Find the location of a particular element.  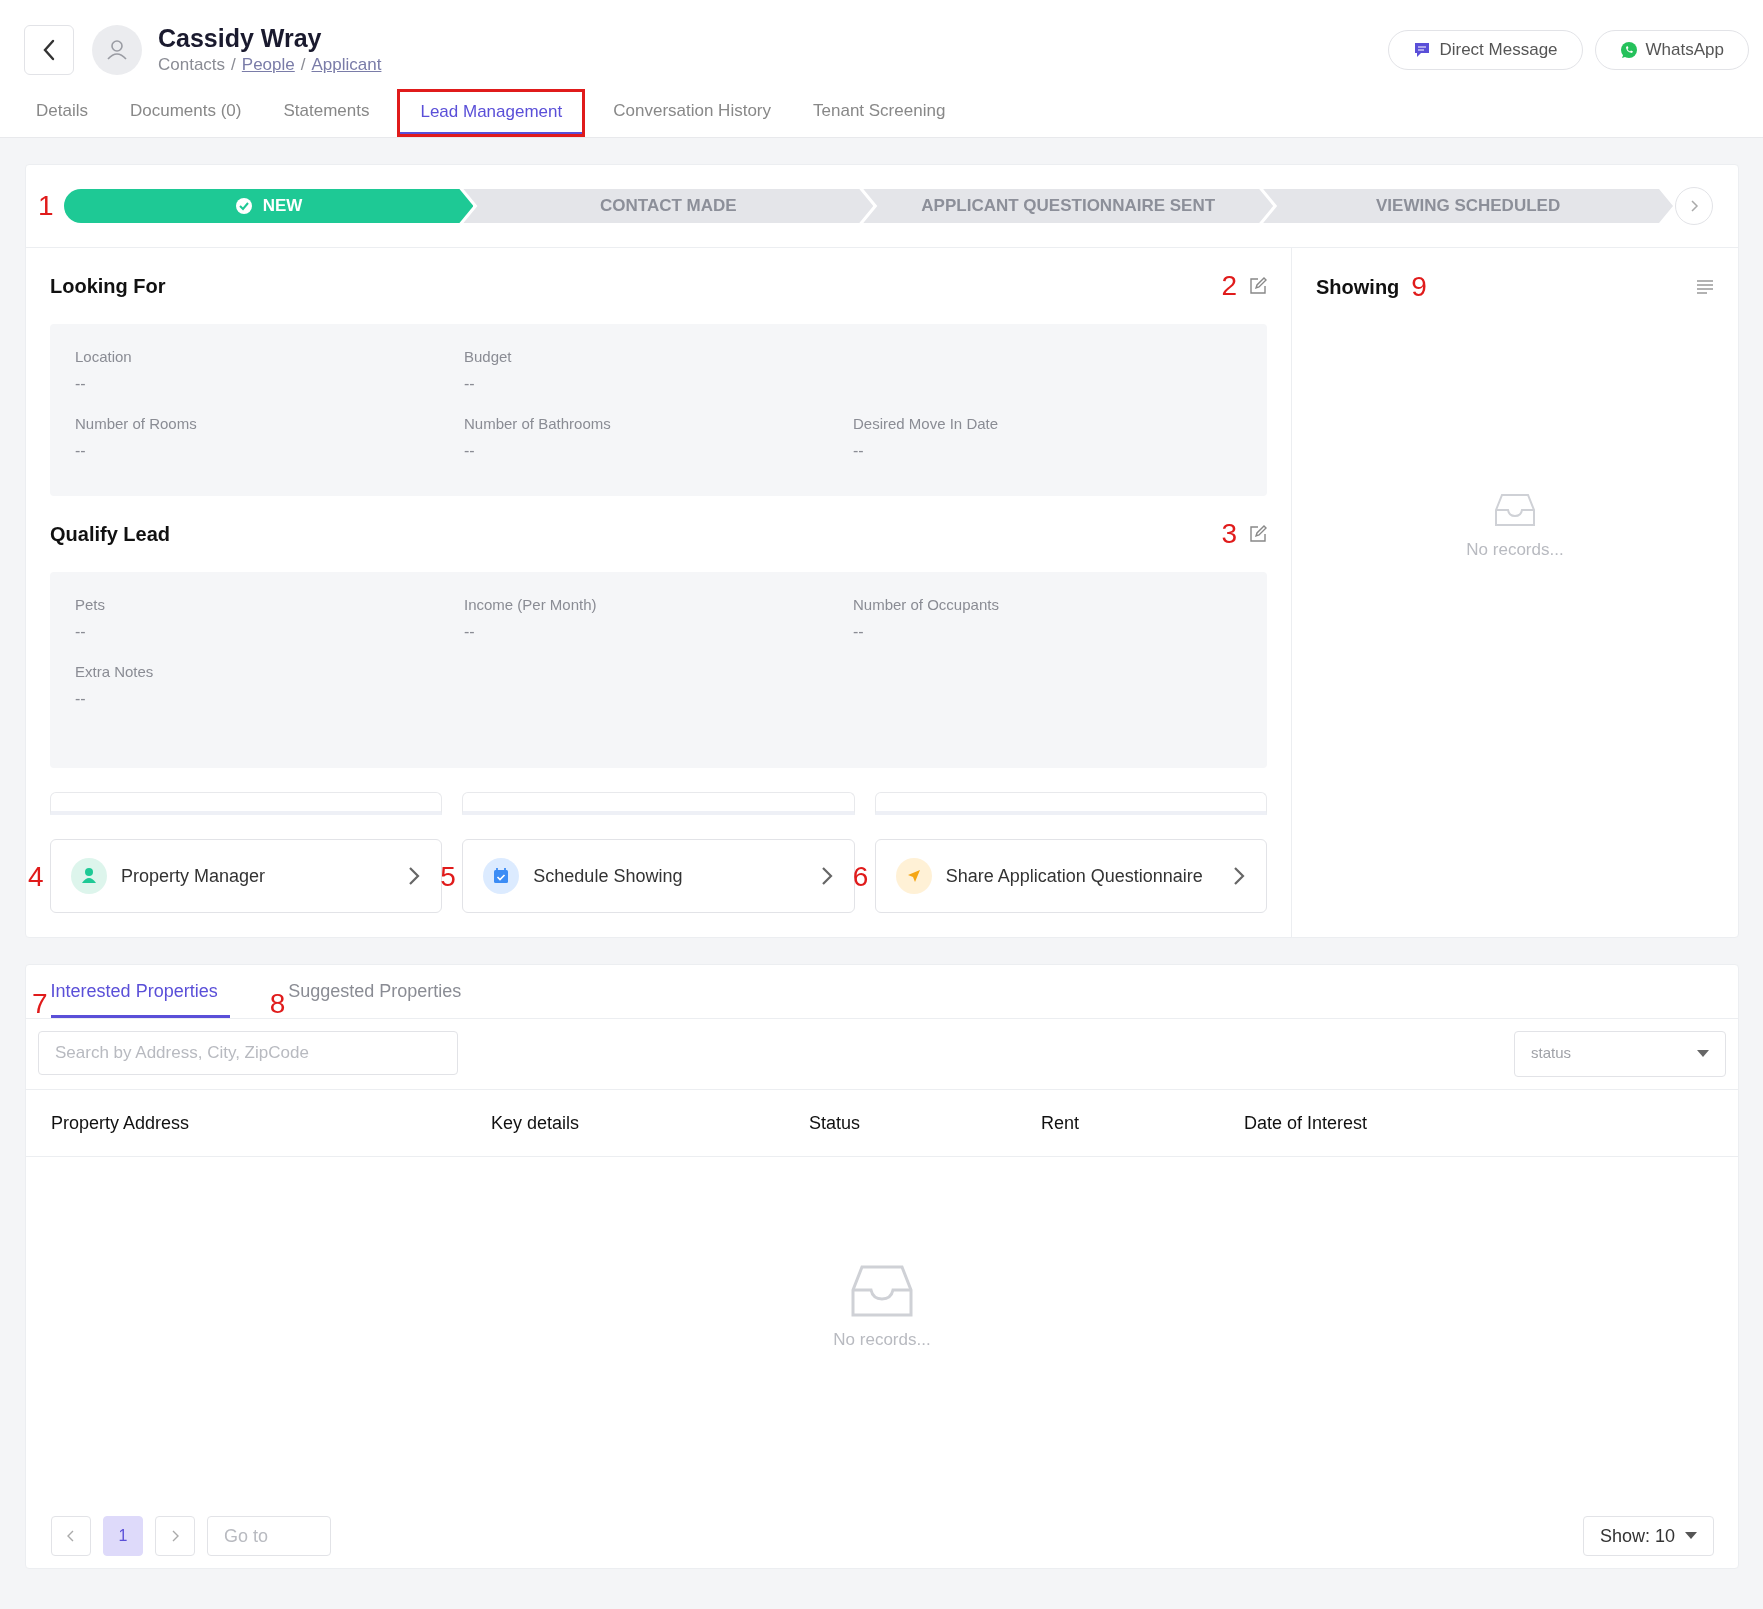

annotation-number: 6 is located at coordinates (860, 877).